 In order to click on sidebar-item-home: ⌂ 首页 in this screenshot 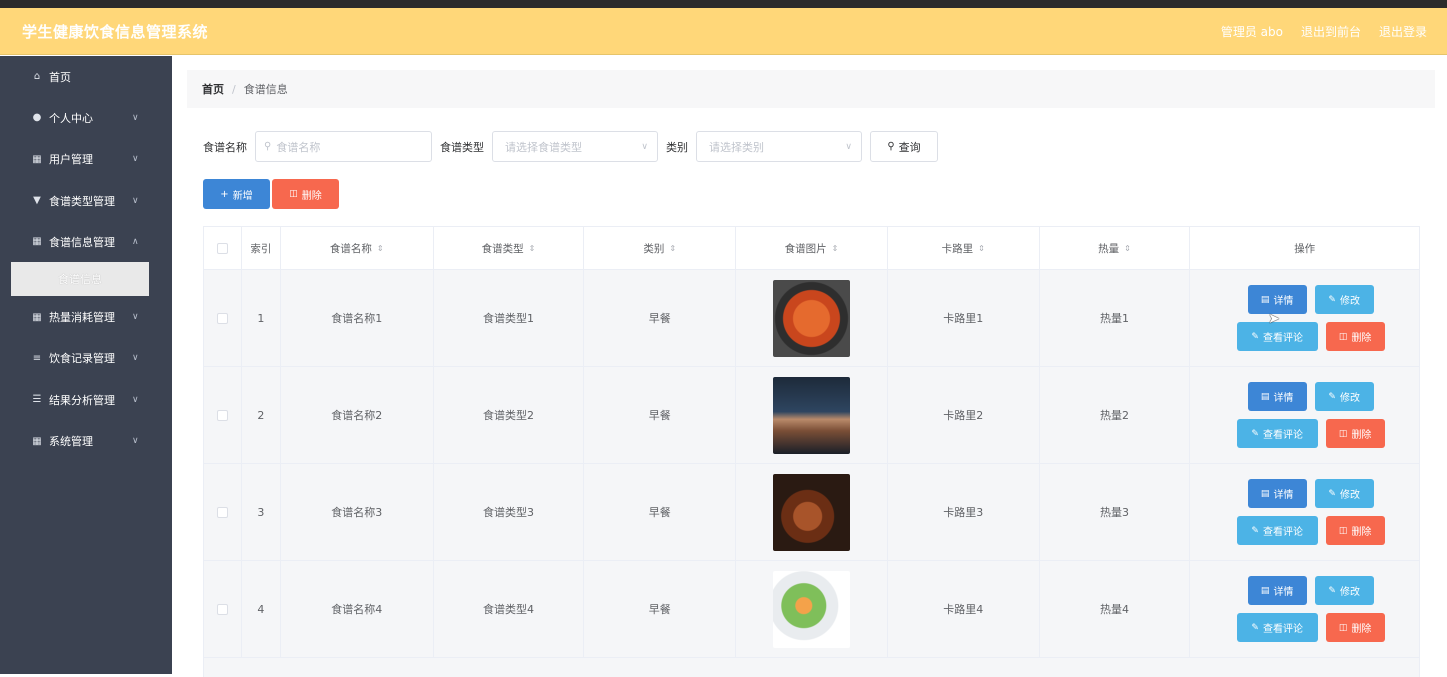, I will do `click(86, 76)`.